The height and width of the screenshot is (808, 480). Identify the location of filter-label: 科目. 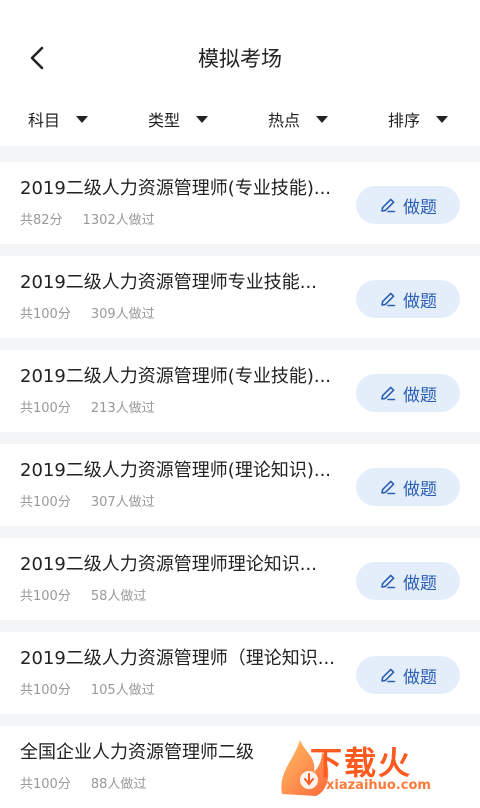
(44, 120).